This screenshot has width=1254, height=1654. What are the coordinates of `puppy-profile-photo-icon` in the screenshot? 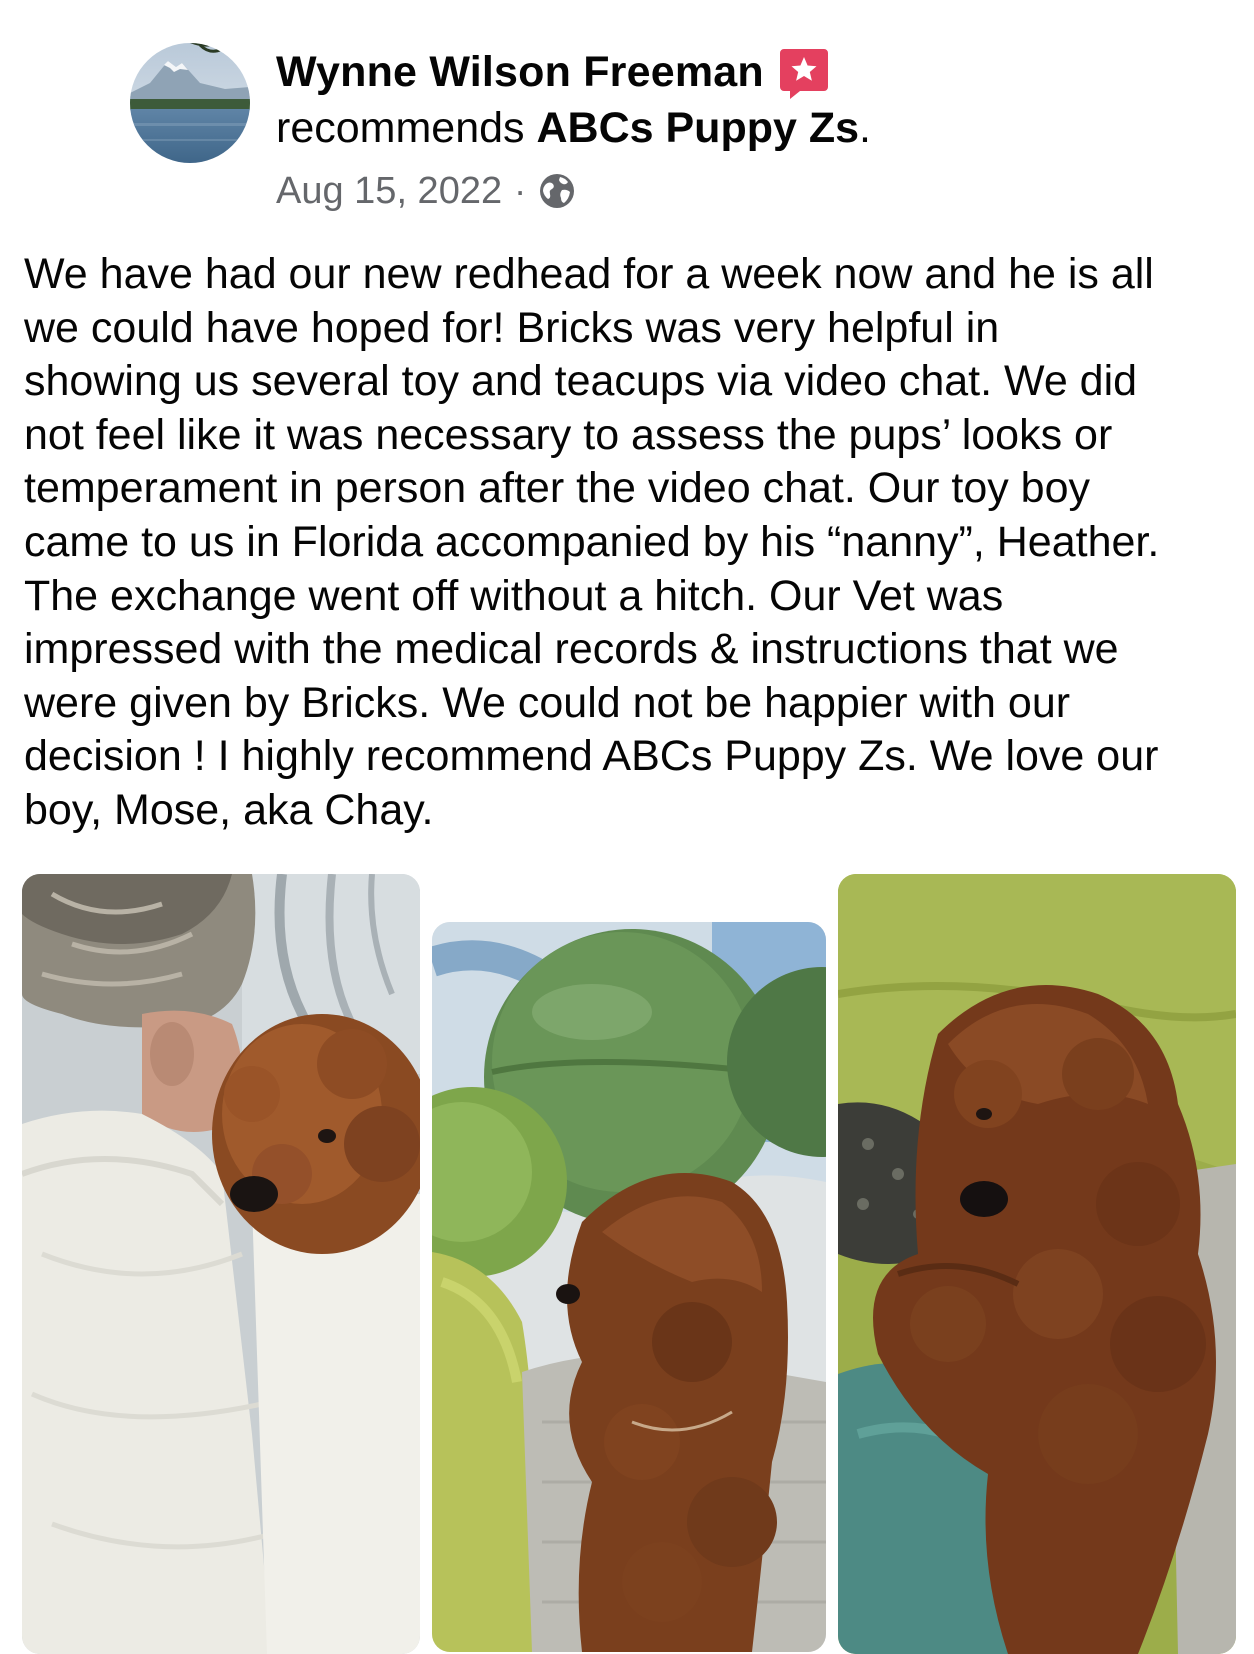 It's located at (629, 1287).